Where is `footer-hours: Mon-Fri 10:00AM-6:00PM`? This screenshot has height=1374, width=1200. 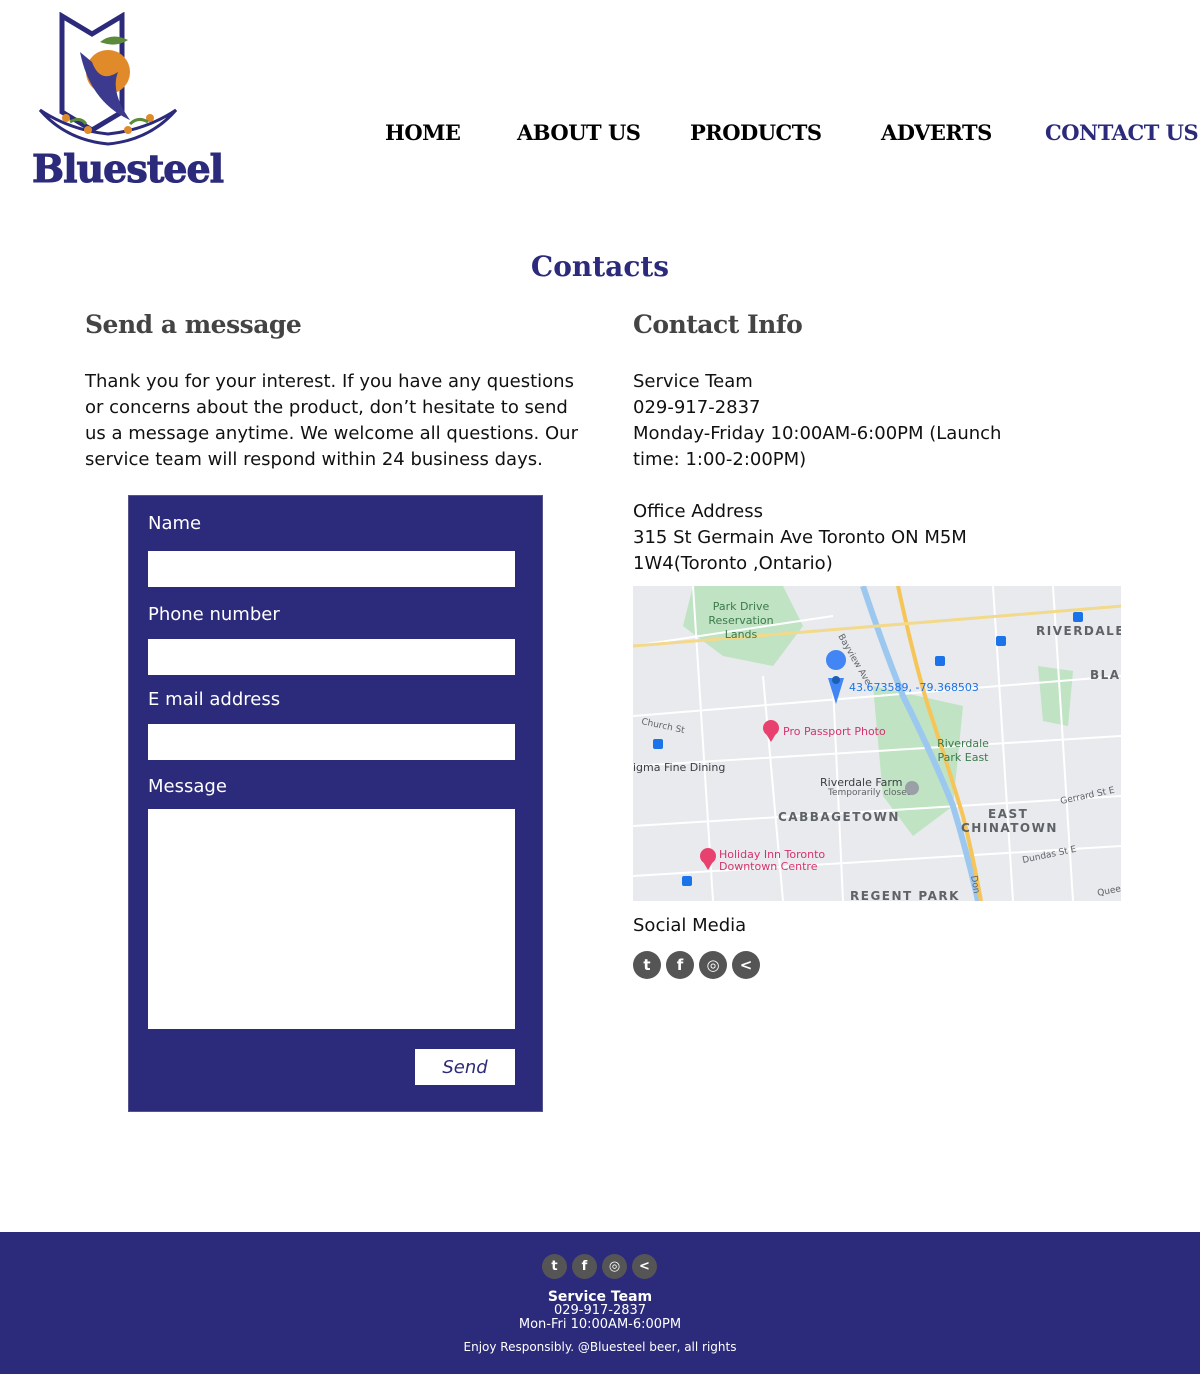
footer-hours: Mon-Fri 10:00AM-6:00PM is located at coordinates (600, 1324).